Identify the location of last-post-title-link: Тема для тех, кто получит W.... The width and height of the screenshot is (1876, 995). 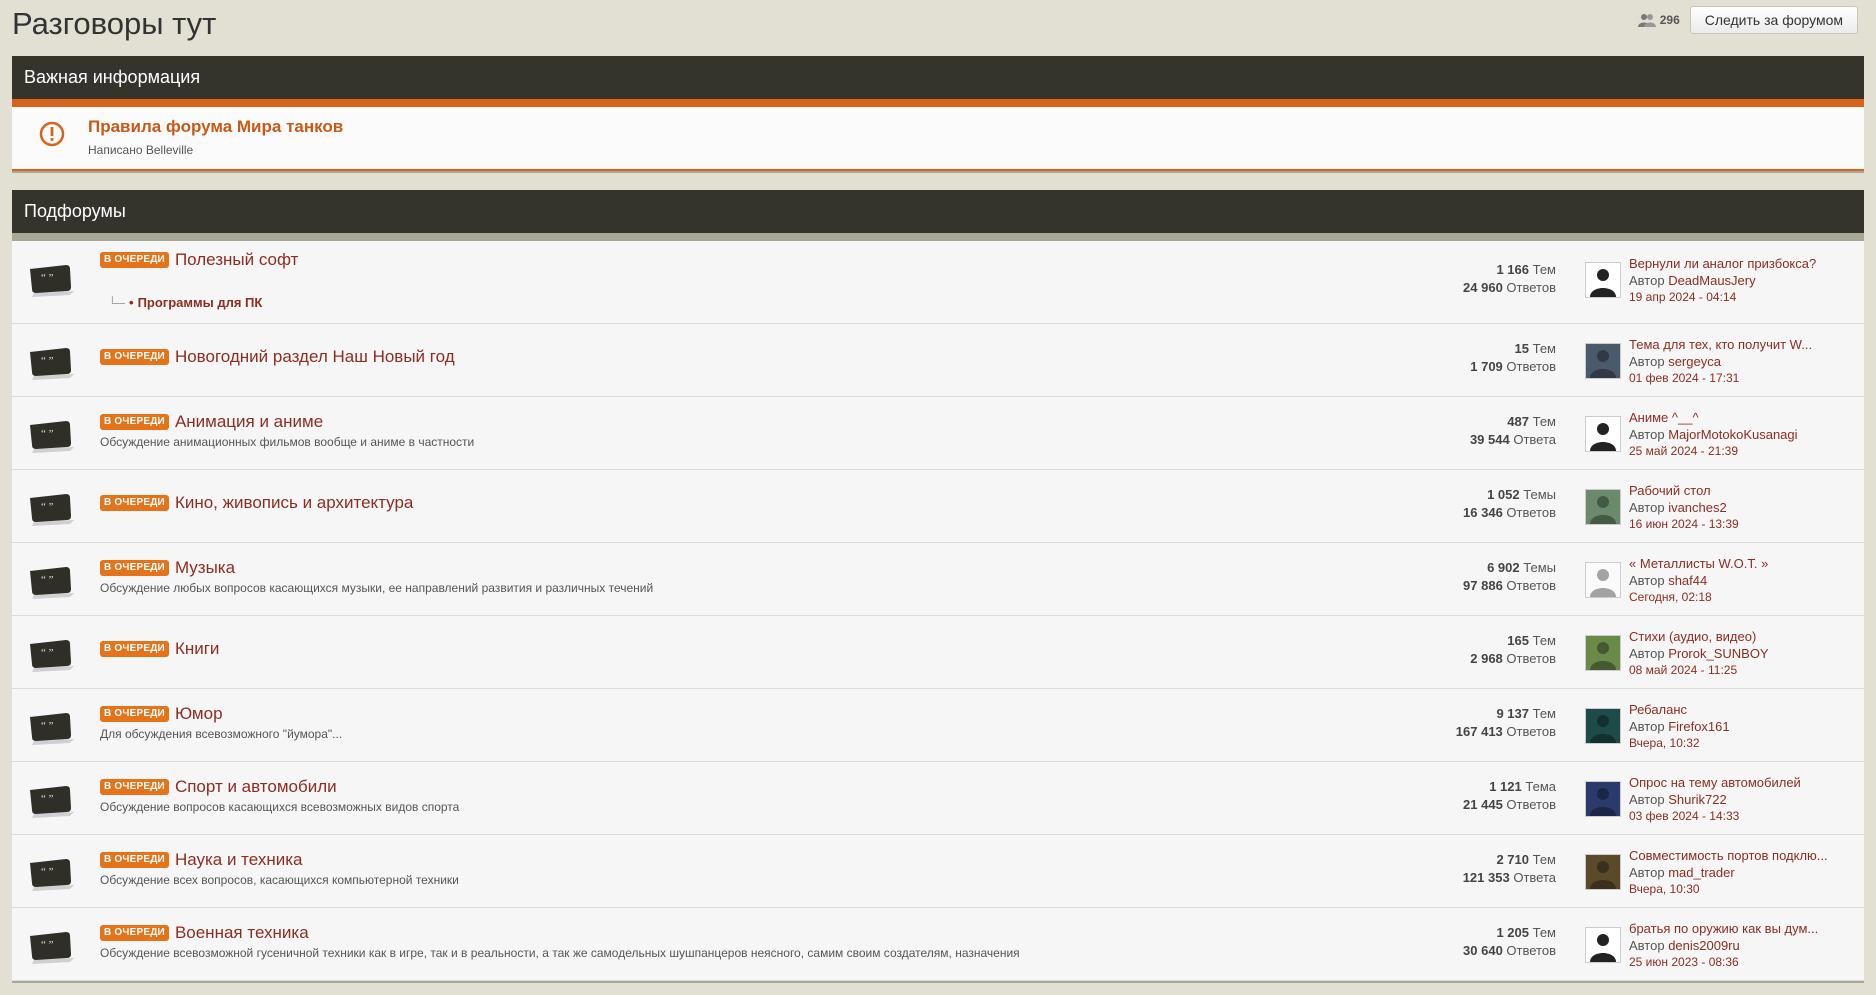
(1752, 344).